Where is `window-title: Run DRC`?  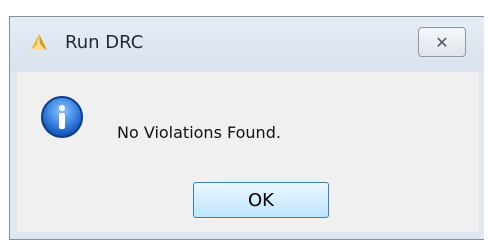
window-title: Run DRC is located at coordinates (104, 42).